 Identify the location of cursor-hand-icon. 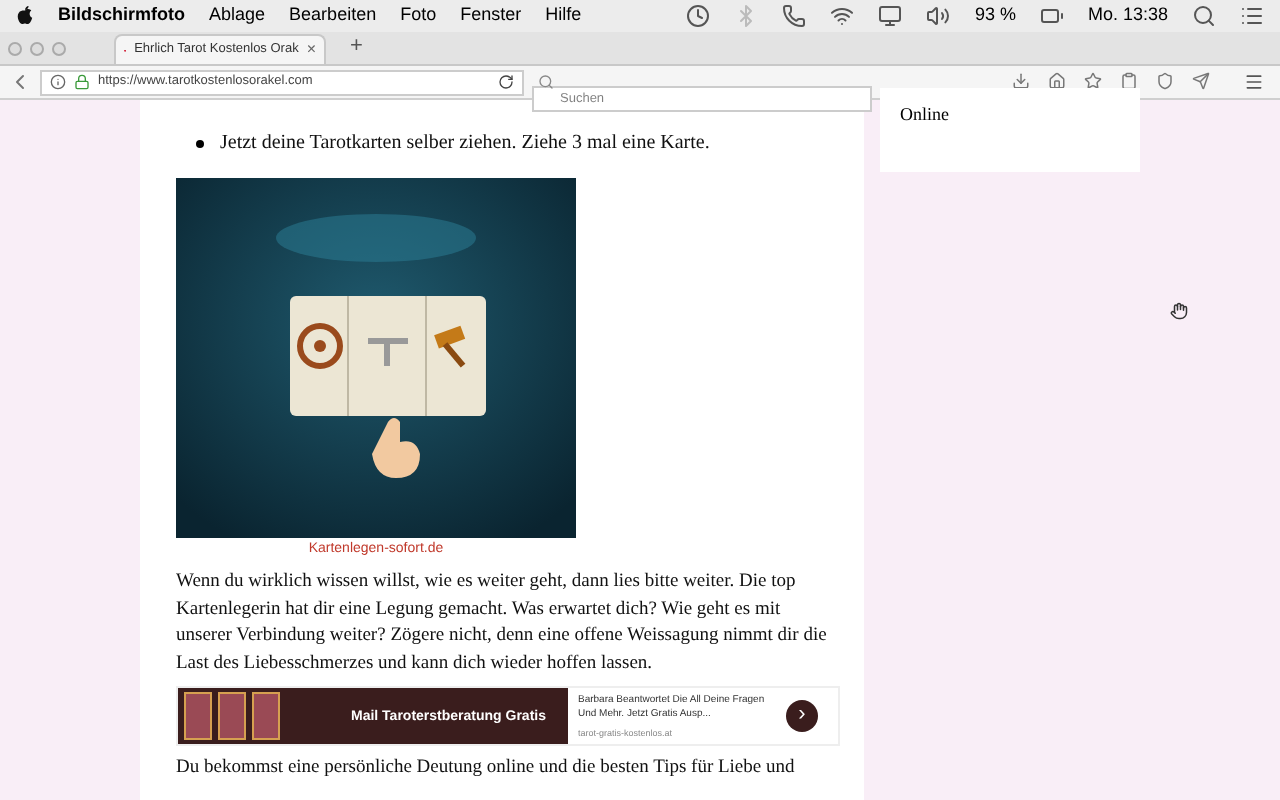
(1179, 311).